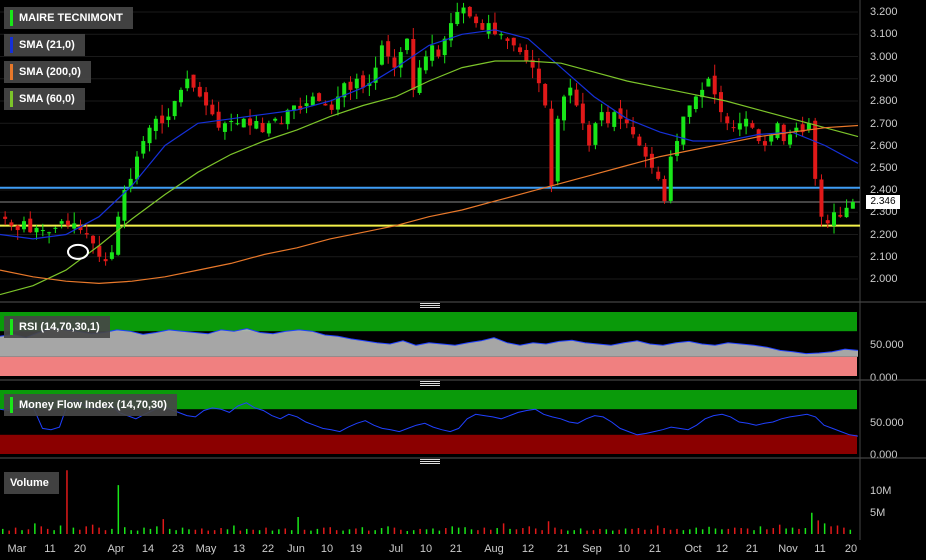 Image resolution: width=926 pixels, height=560 pixels. I want to click on x-tick-label: 22, so click(268, 549).